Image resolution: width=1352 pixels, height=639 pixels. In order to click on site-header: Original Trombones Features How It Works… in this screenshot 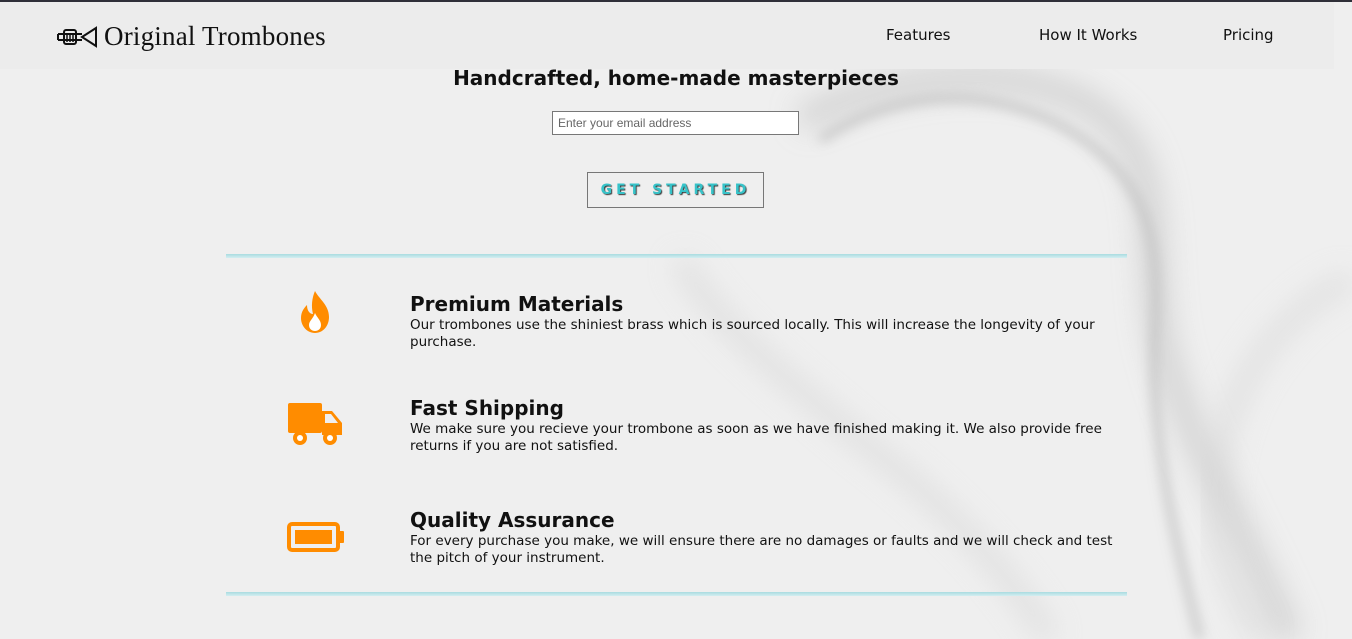, I will do `click(667, 35)`.